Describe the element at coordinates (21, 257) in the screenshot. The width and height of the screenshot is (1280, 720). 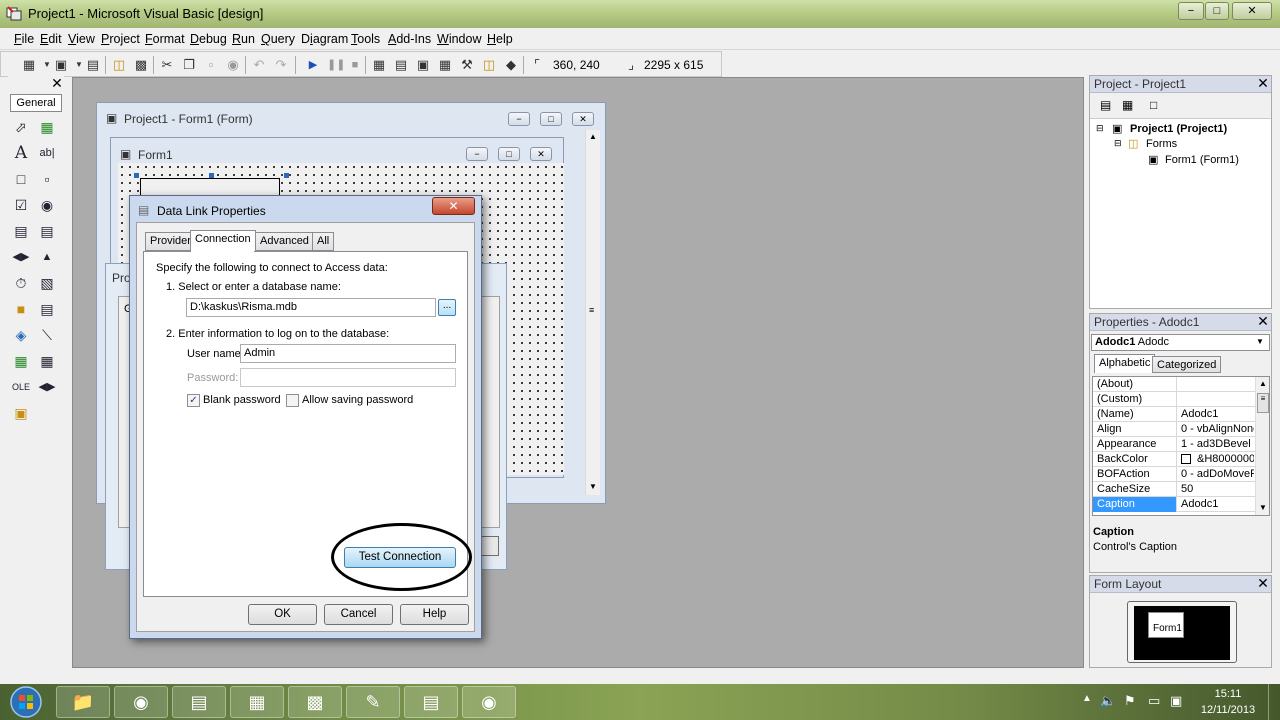
I see `hscrollbar-tool-icon: ◀▶` at that location.